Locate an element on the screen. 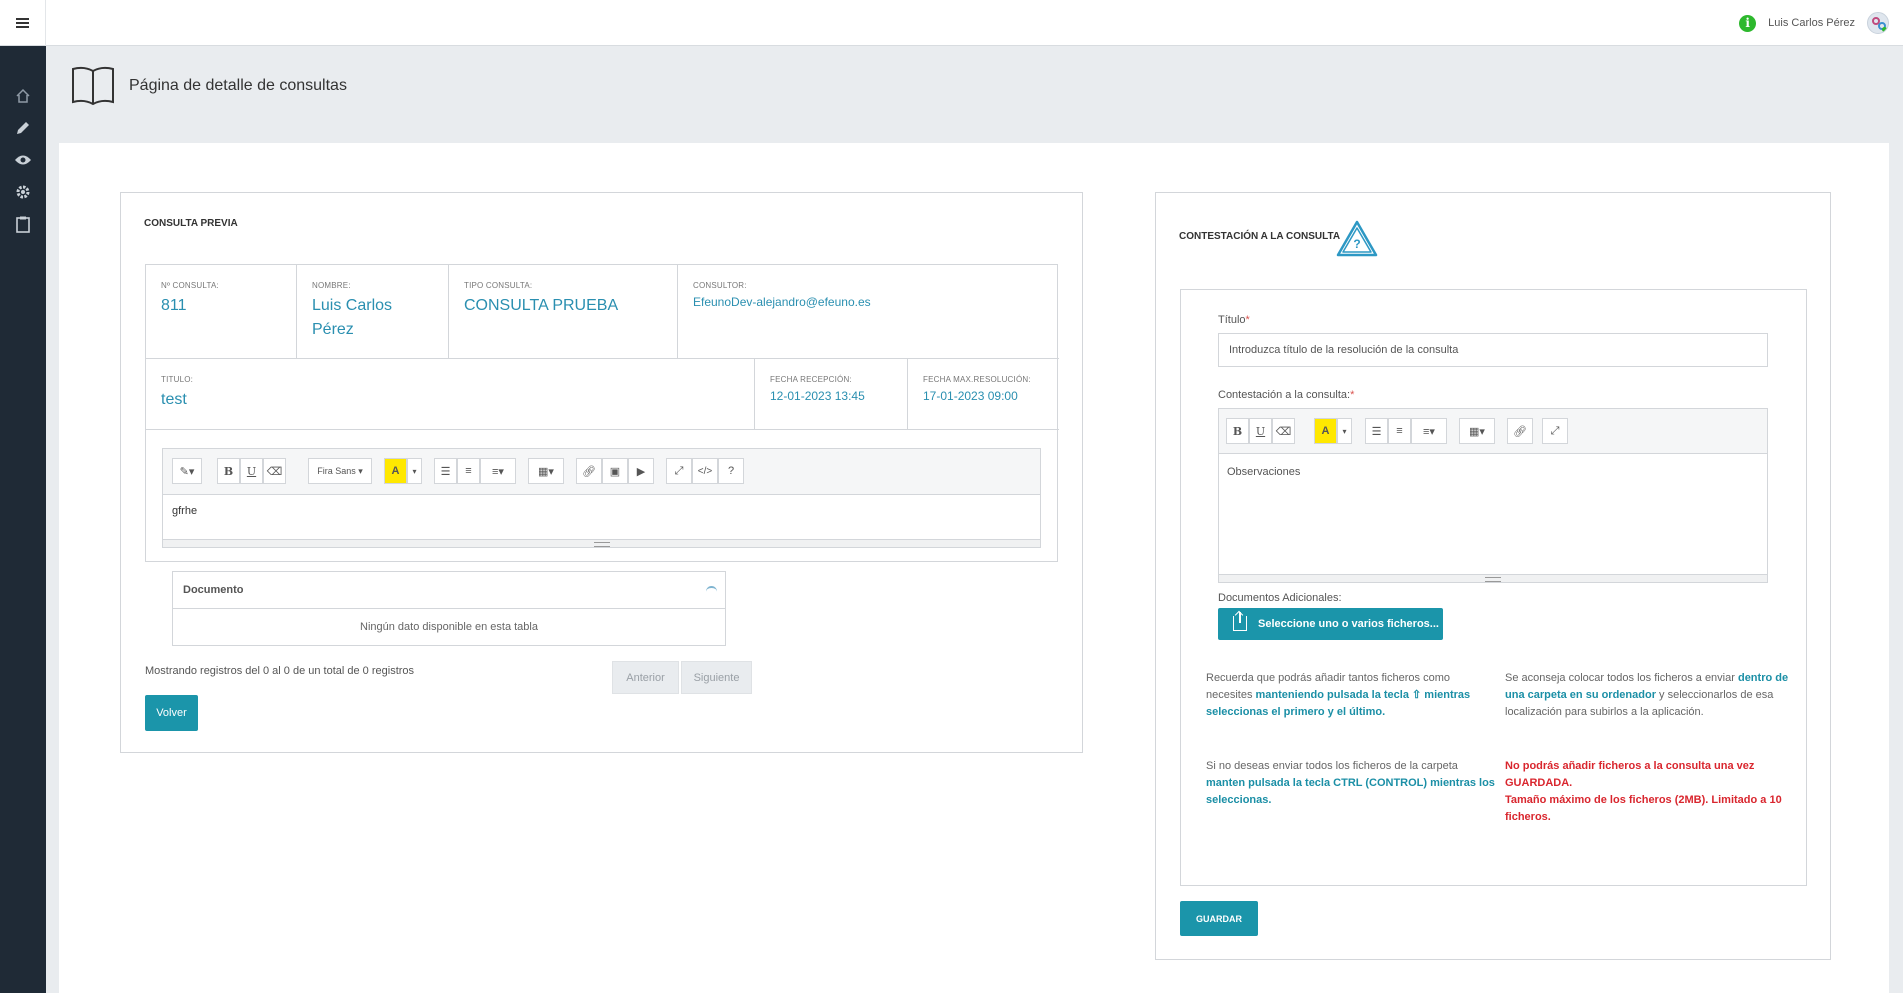  titulo-field-label: Título* is located at coordinates (1234, 320).